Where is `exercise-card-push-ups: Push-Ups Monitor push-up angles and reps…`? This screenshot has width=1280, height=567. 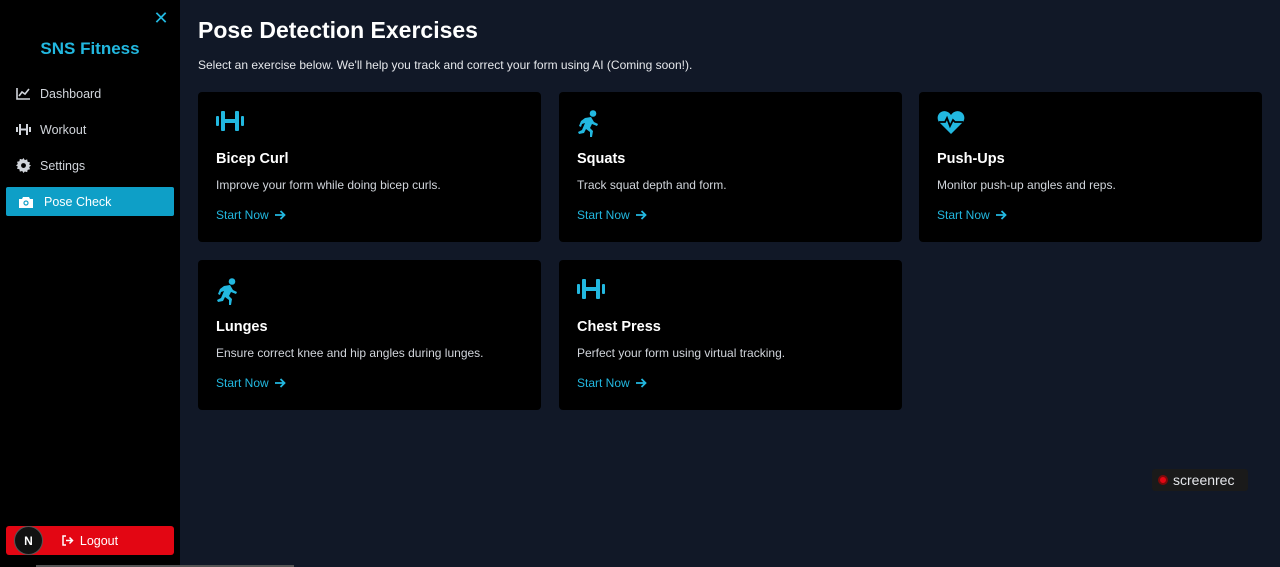 exercise-card-push-ups: Push-Ups Monitor push-up angles and reps… is located at coordinates (1090, 167).